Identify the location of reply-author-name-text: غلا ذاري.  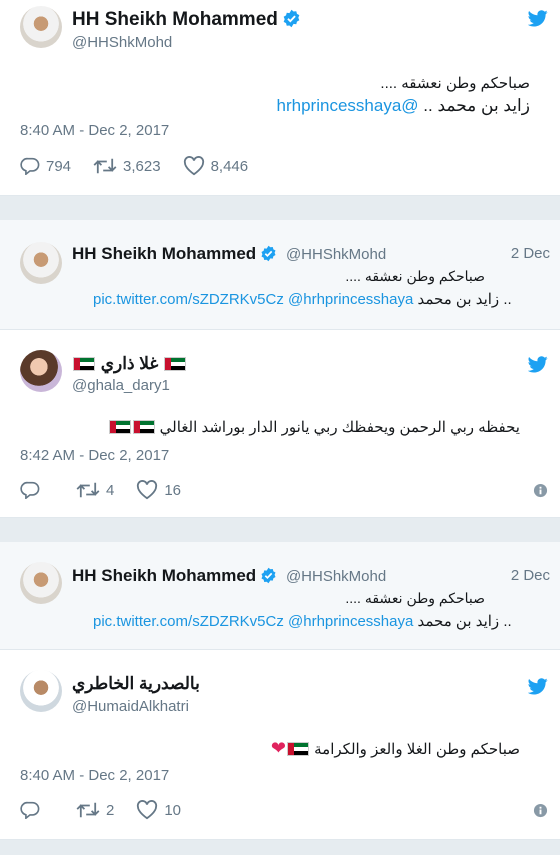
(129, 363).